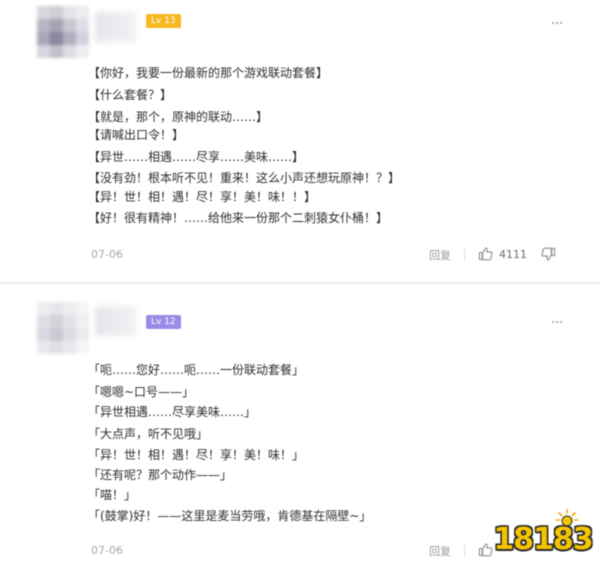 This screenshot has width=600, height=571. I want to click on comment-line: 【异世……相遇……尽享……美味……】, so click(196, 157).